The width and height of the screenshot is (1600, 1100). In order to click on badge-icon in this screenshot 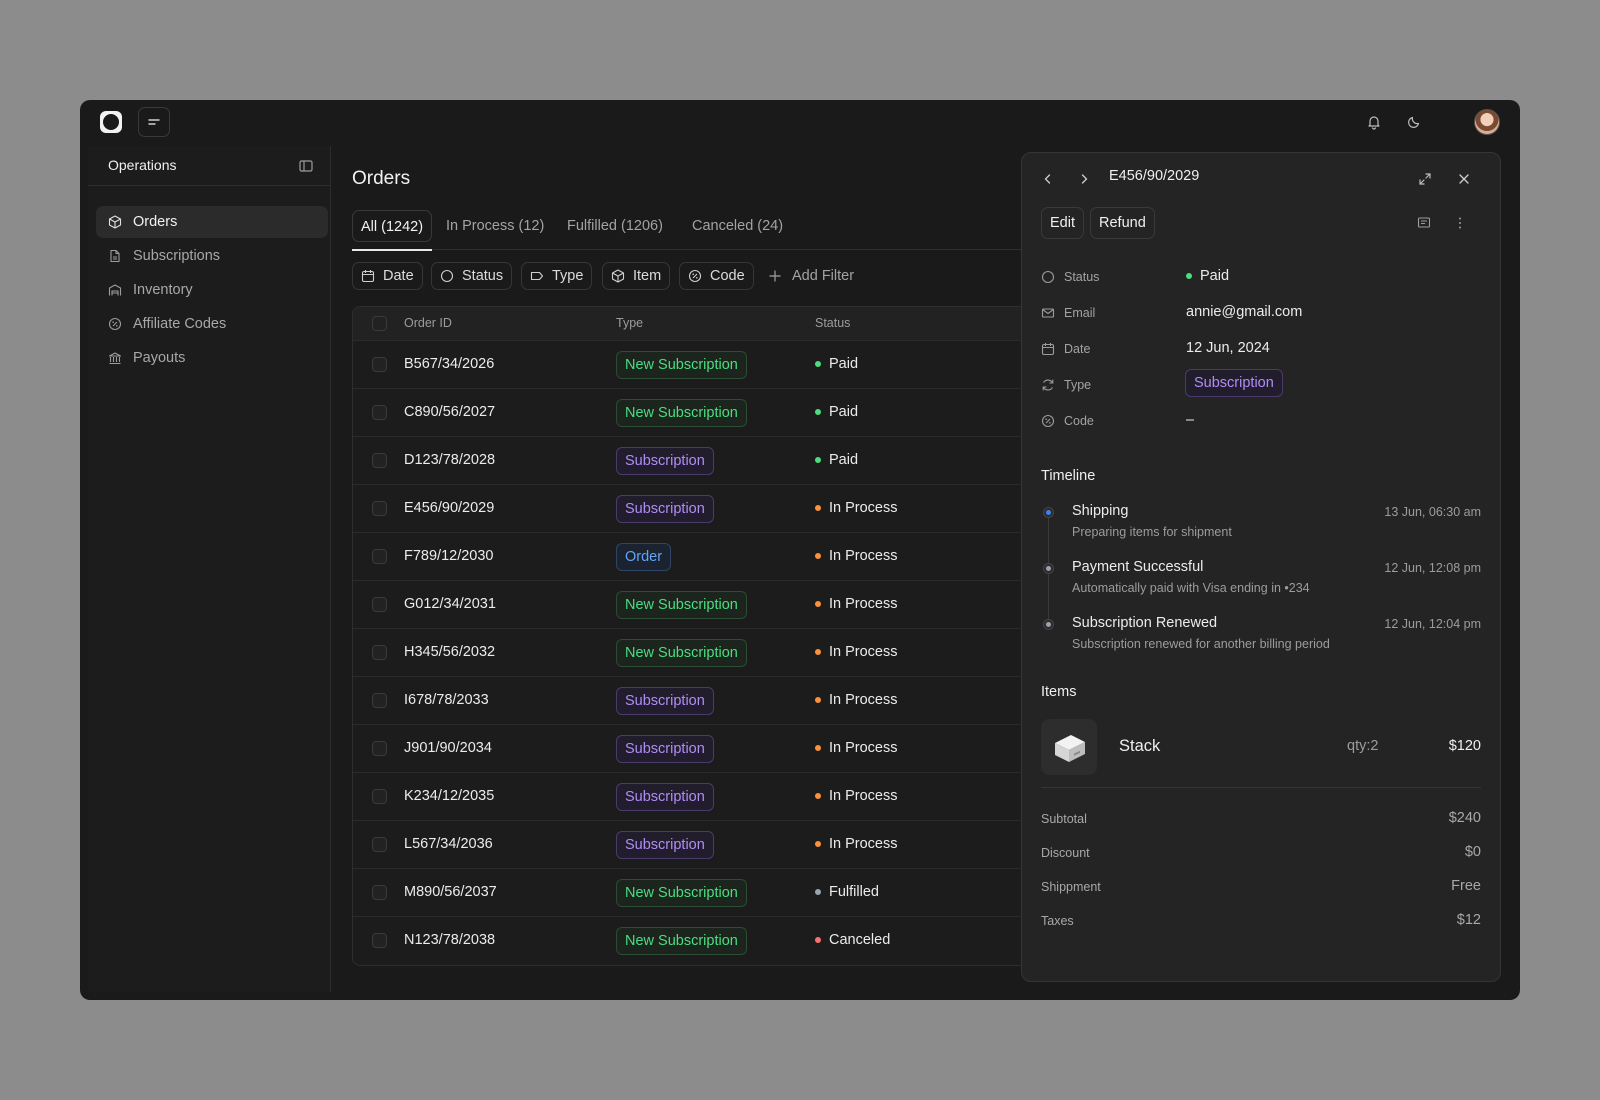, I will do `click(1048, 421)`.